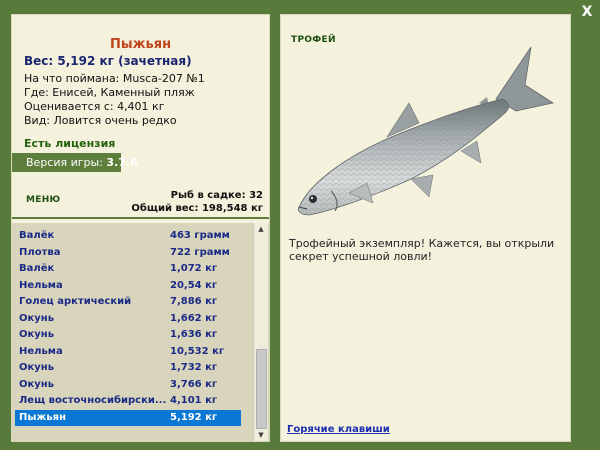 The image size is (600, 450). What do you see at coordinates (216, 195) in the screenshot?
I see `fish-count: Рыб в садке: 32` at bounding box center [216, 195].